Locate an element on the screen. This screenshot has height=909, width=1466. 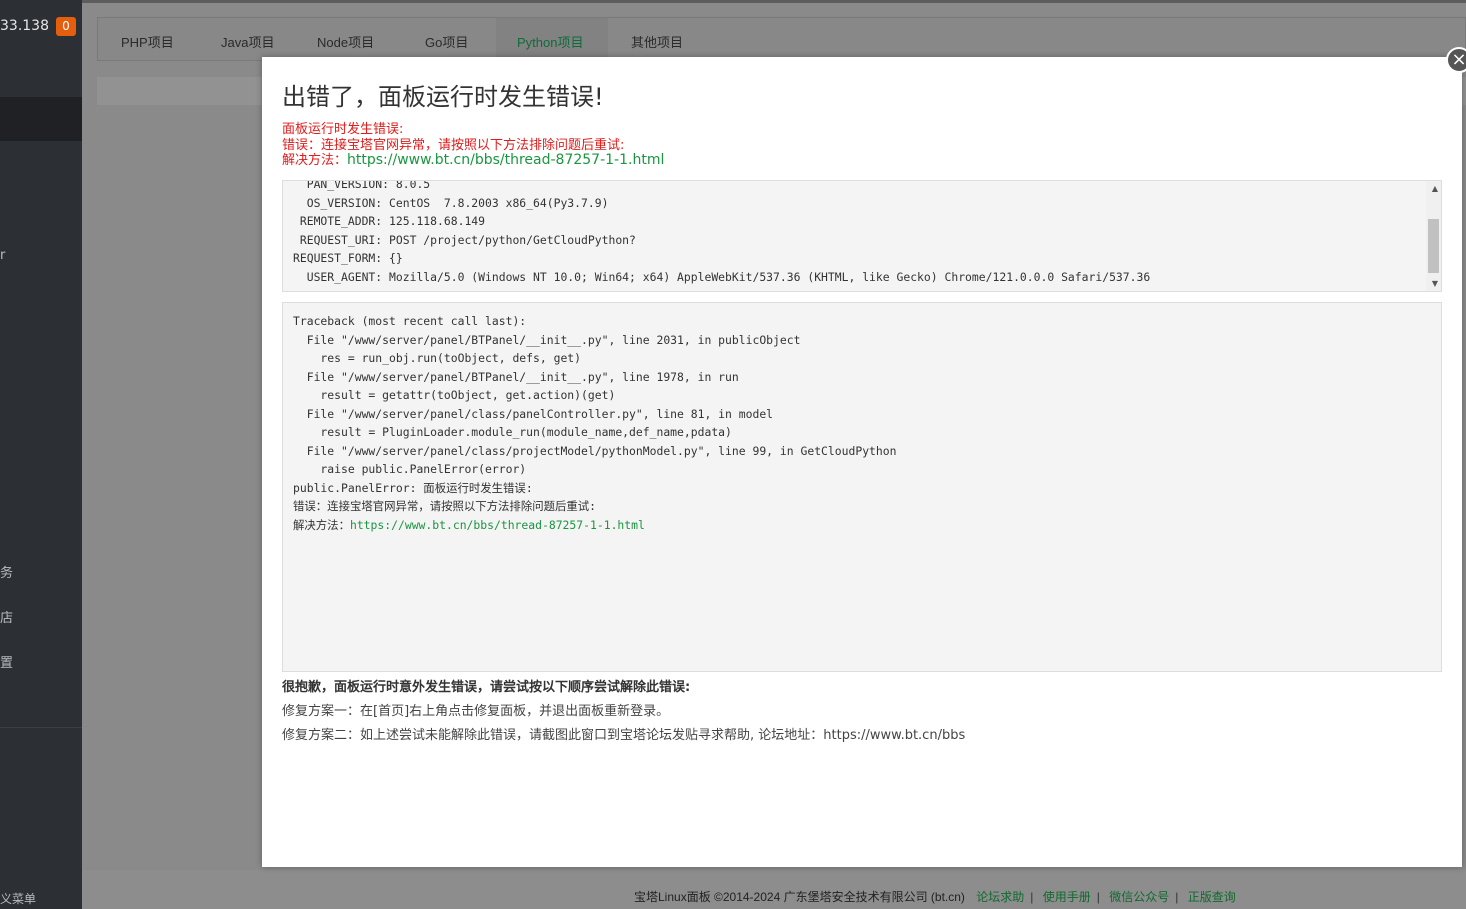
dialog-title: 出错了，面板运行时发生错误! is located at coordinates (443, 97).